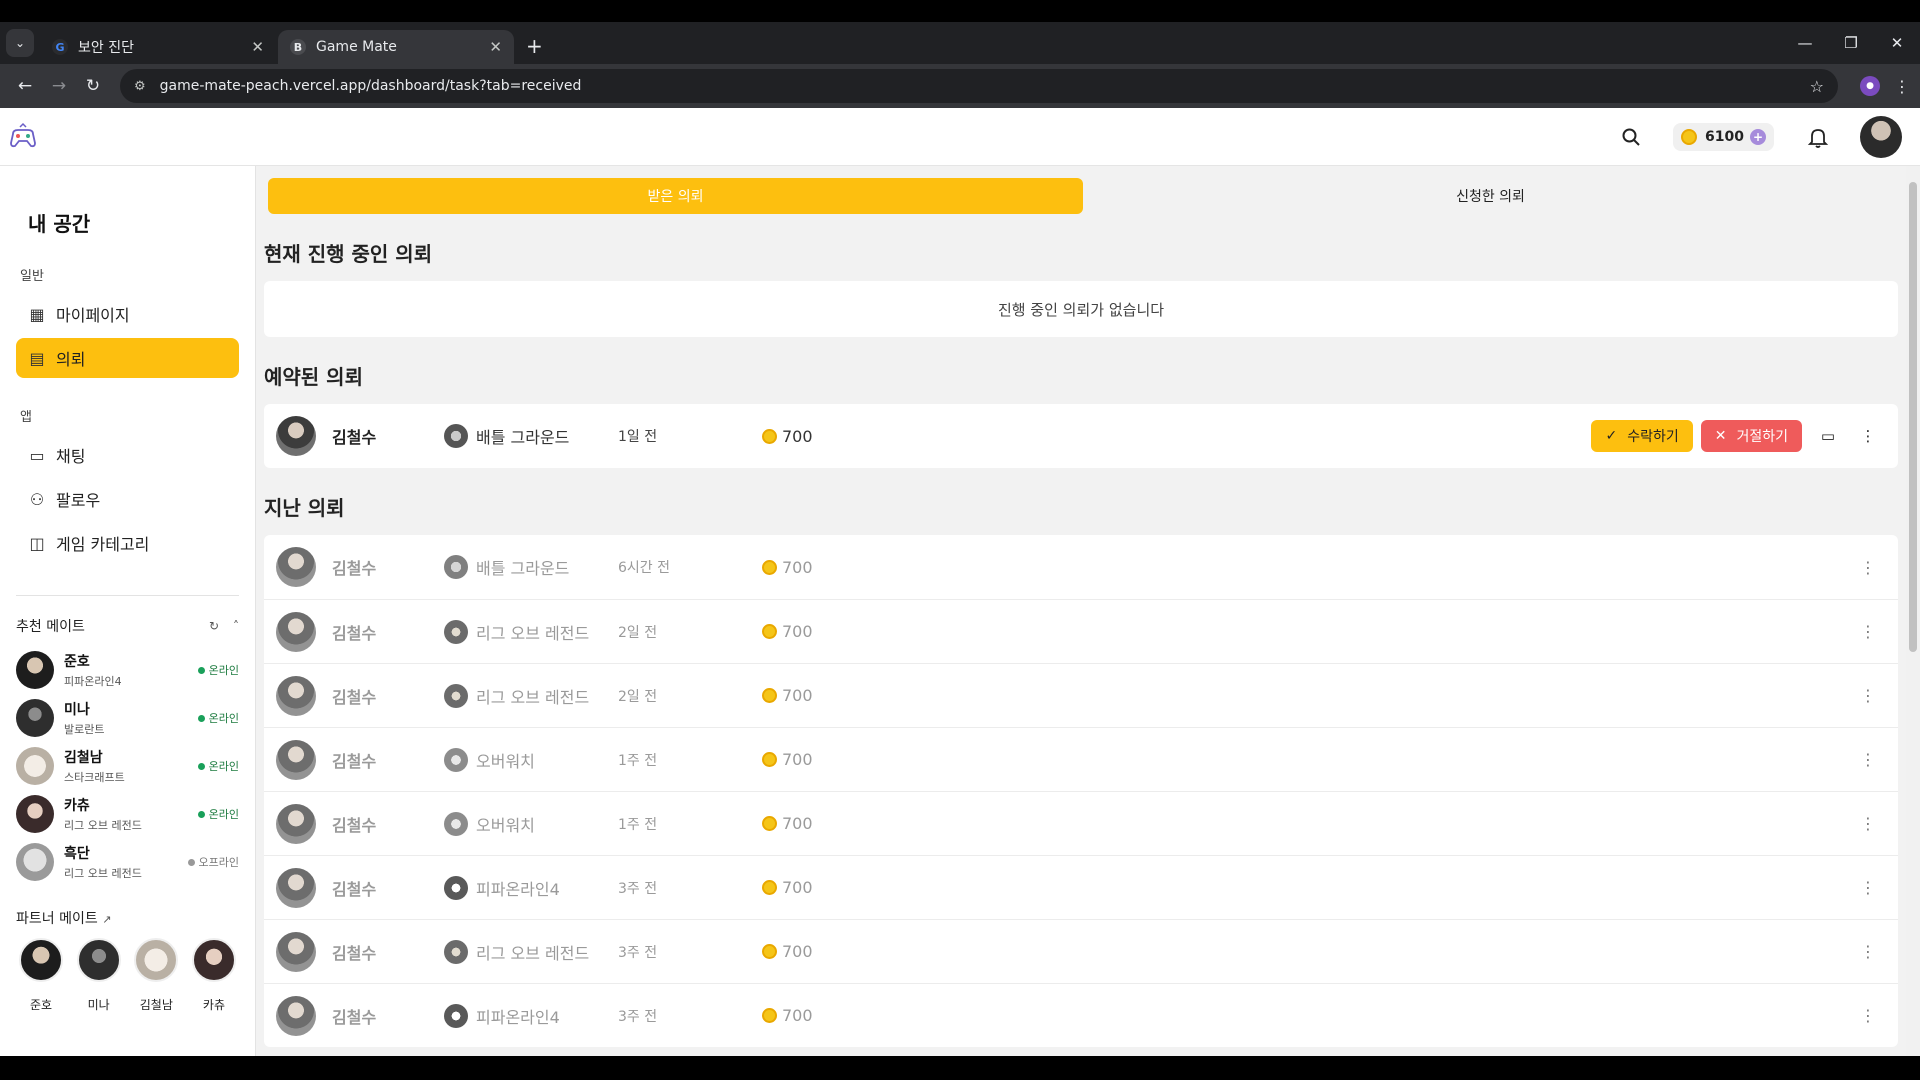  Describe the element at coordinates (25, 86) in the screenshot. I see `back-button: ←` at that location.